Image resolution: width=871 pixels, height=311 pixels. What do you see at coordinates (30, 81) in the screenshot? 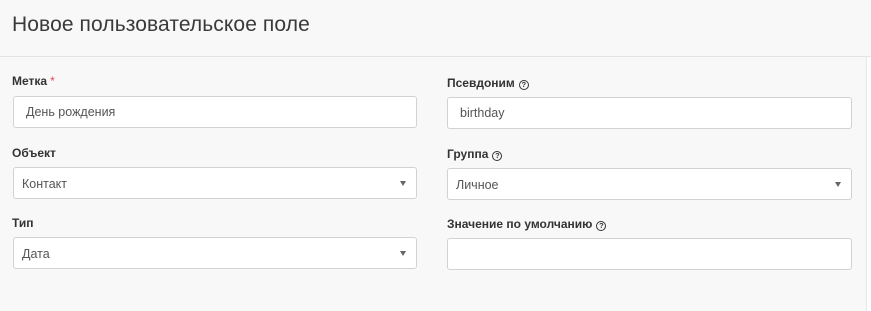
I see `label-field-label-text: Метка` at bounding box center [30, 81].